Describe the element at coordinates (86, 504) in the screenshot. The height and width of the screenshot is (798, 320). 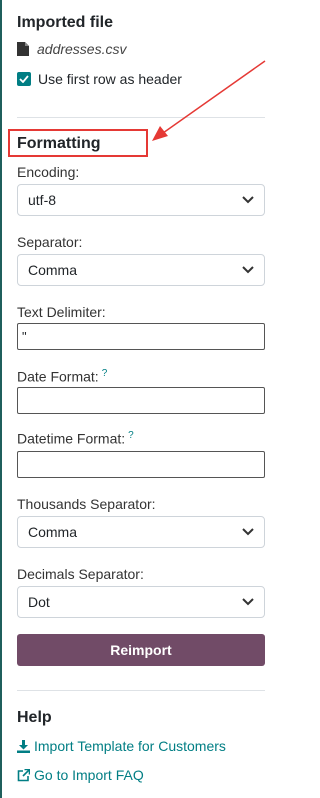
I see `thousands-separator-label: Thousands Separator:` at that location.